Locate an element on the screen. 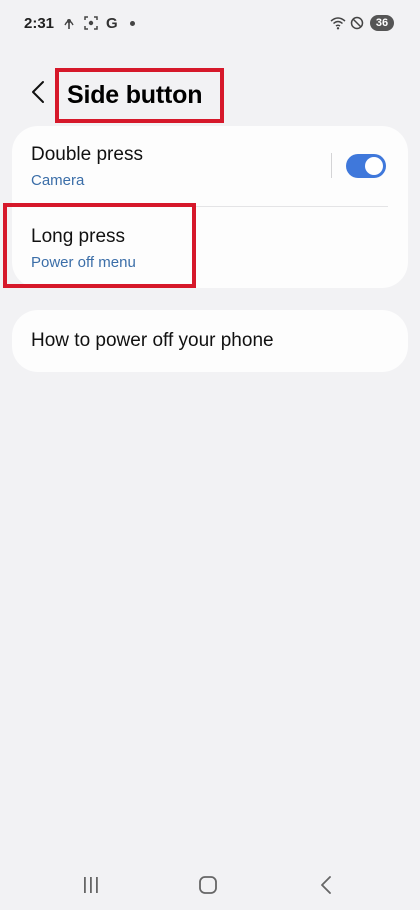 The width and height of the screenshot is (420, 910). recents-icon is located at coordinates (91, 885).